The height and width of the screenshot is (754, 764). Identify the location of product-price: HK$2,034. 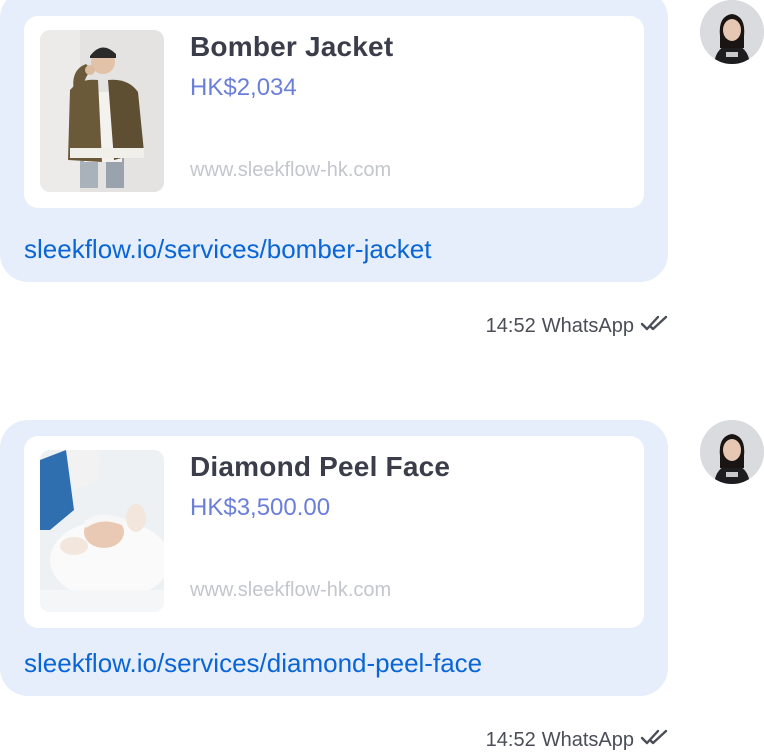
(243, 87).